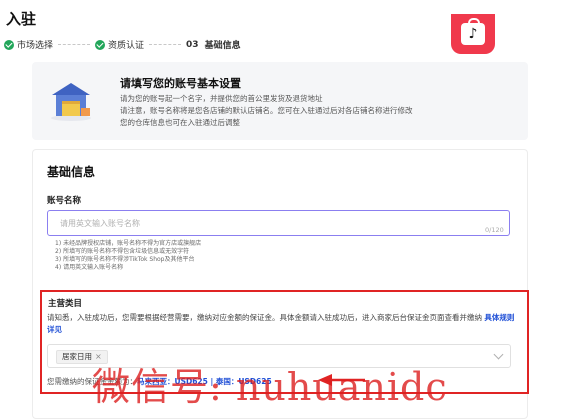 The width and height of the screenshot is (562, 419). Describe the element at coordinates (35, 46) in the screenshot. I see `step-label: 市场选择` at that location.